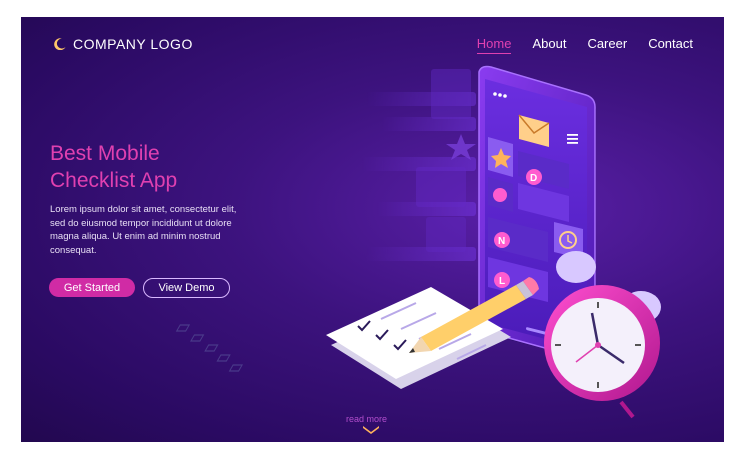 This screenshot has width=744, height=453. I want to click on nav-about: About, so click(549, 45).